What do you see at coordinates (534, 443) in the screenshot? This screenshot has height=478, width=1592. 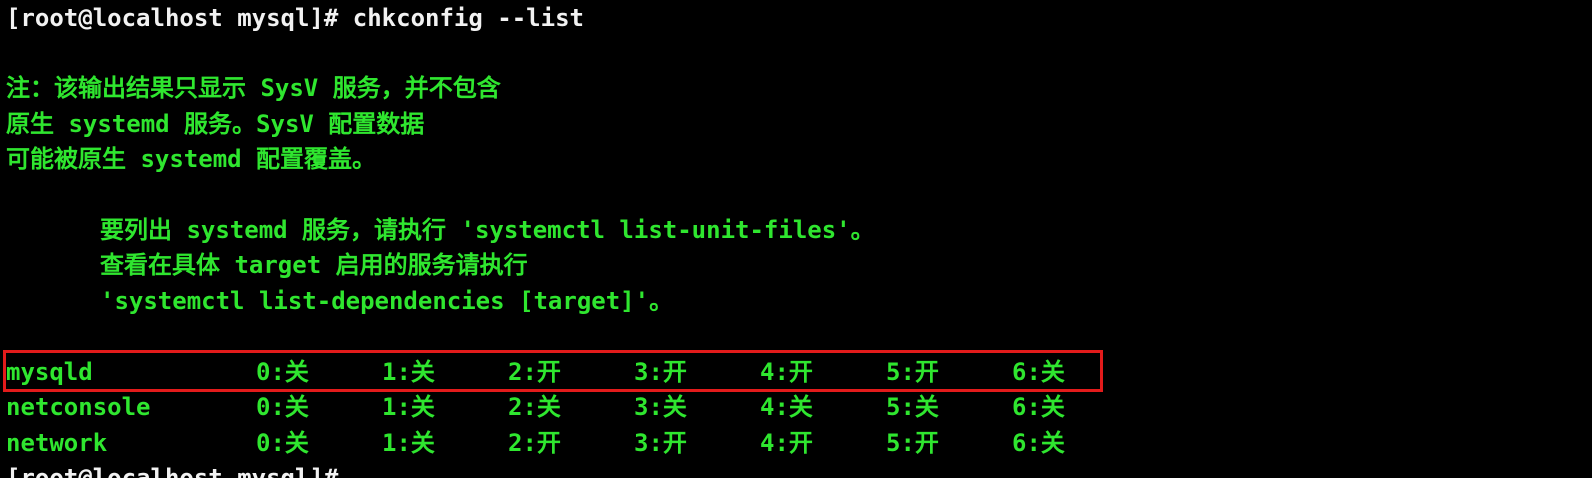 I see `runlevel-2-status: 2:开` at bounding box center [534, 443].